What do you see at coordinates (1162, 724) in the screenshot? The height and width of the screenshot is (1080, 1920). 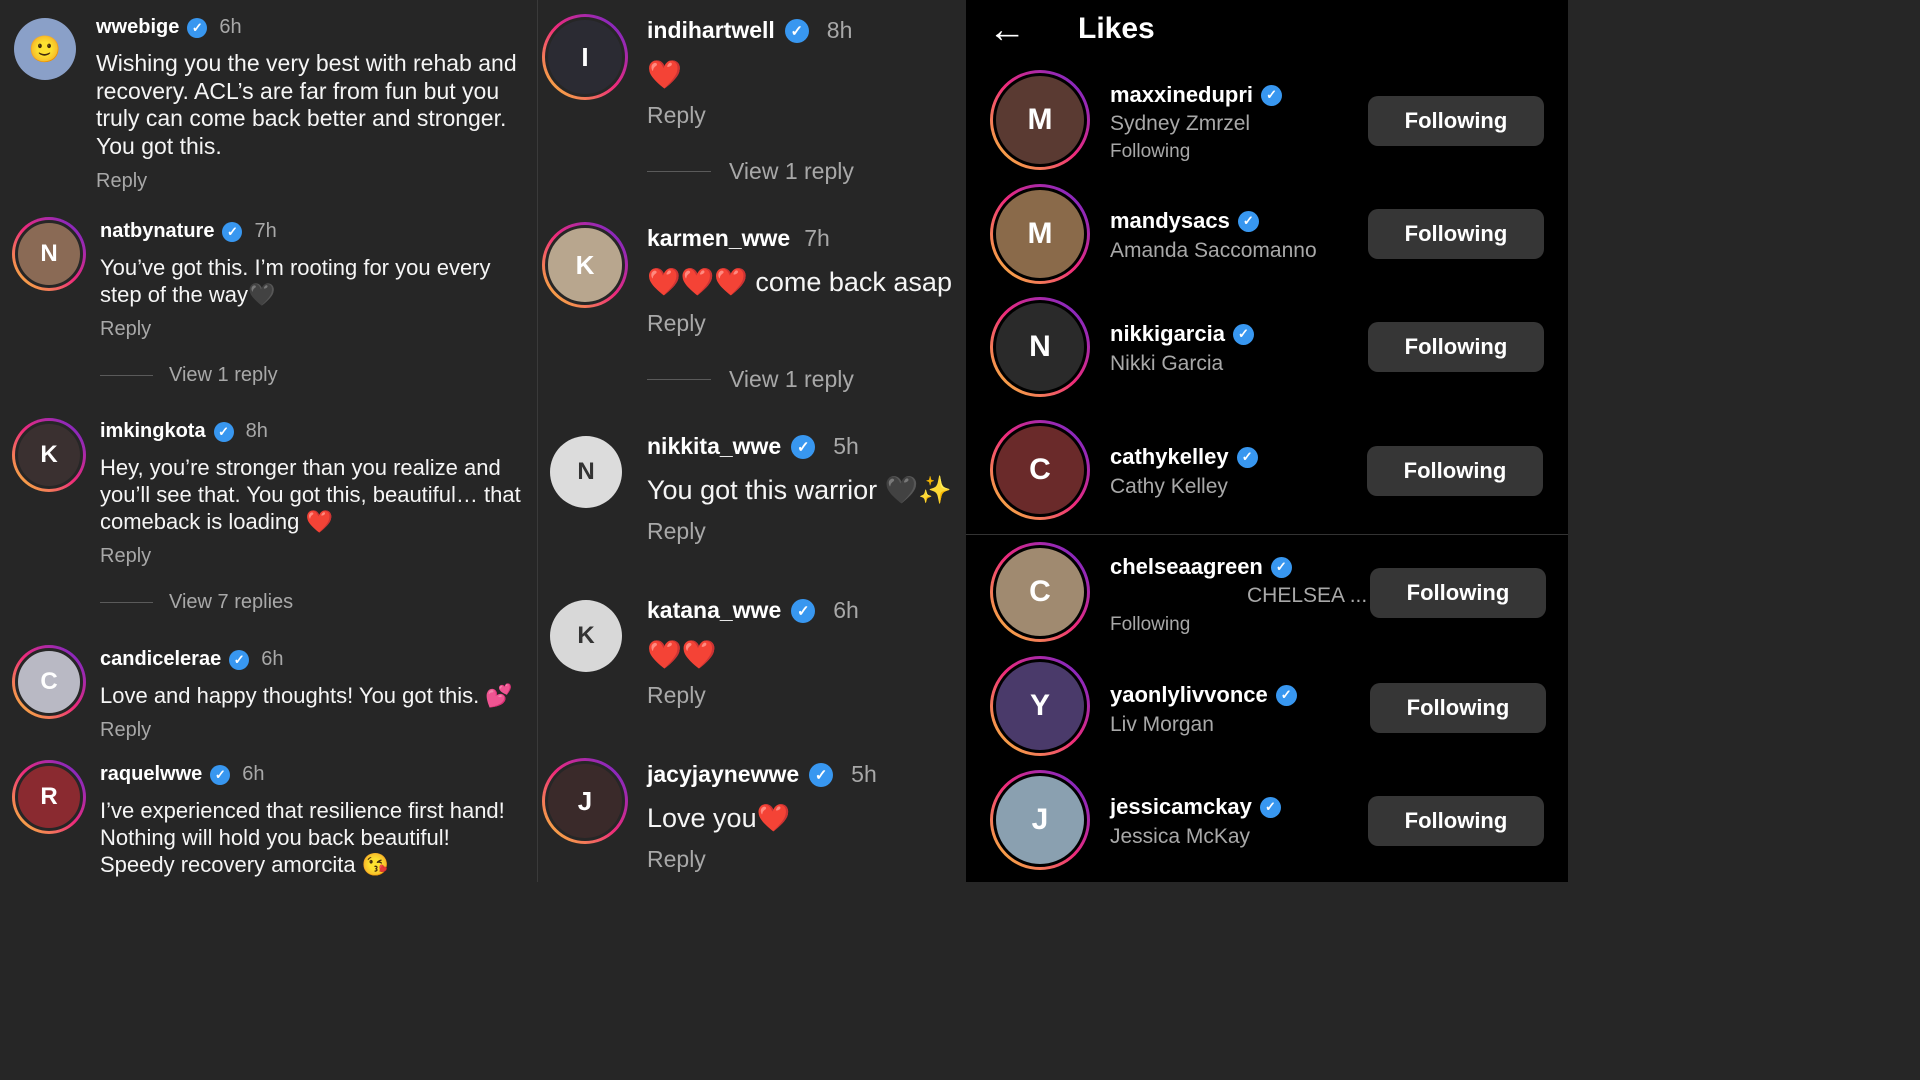 I see `like-full-name: Liv Morgan` at bounding box center [1162, 724].